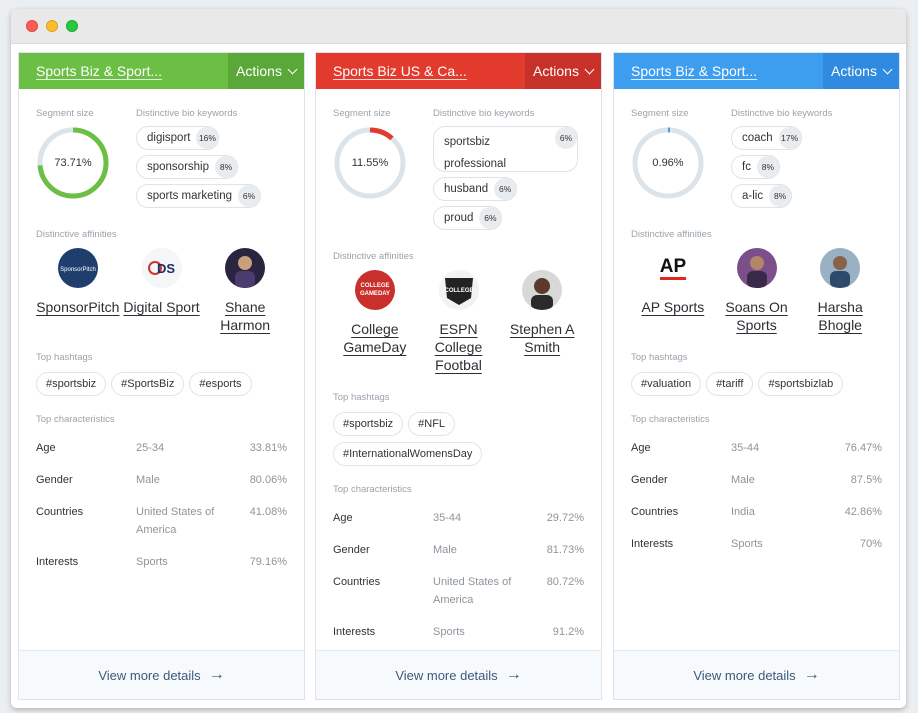  What do you see at coordinates (458, 550) in the screenshot?
I see `characteristic-row: Gender Male 81.73%` at bounding box center [458, 550].